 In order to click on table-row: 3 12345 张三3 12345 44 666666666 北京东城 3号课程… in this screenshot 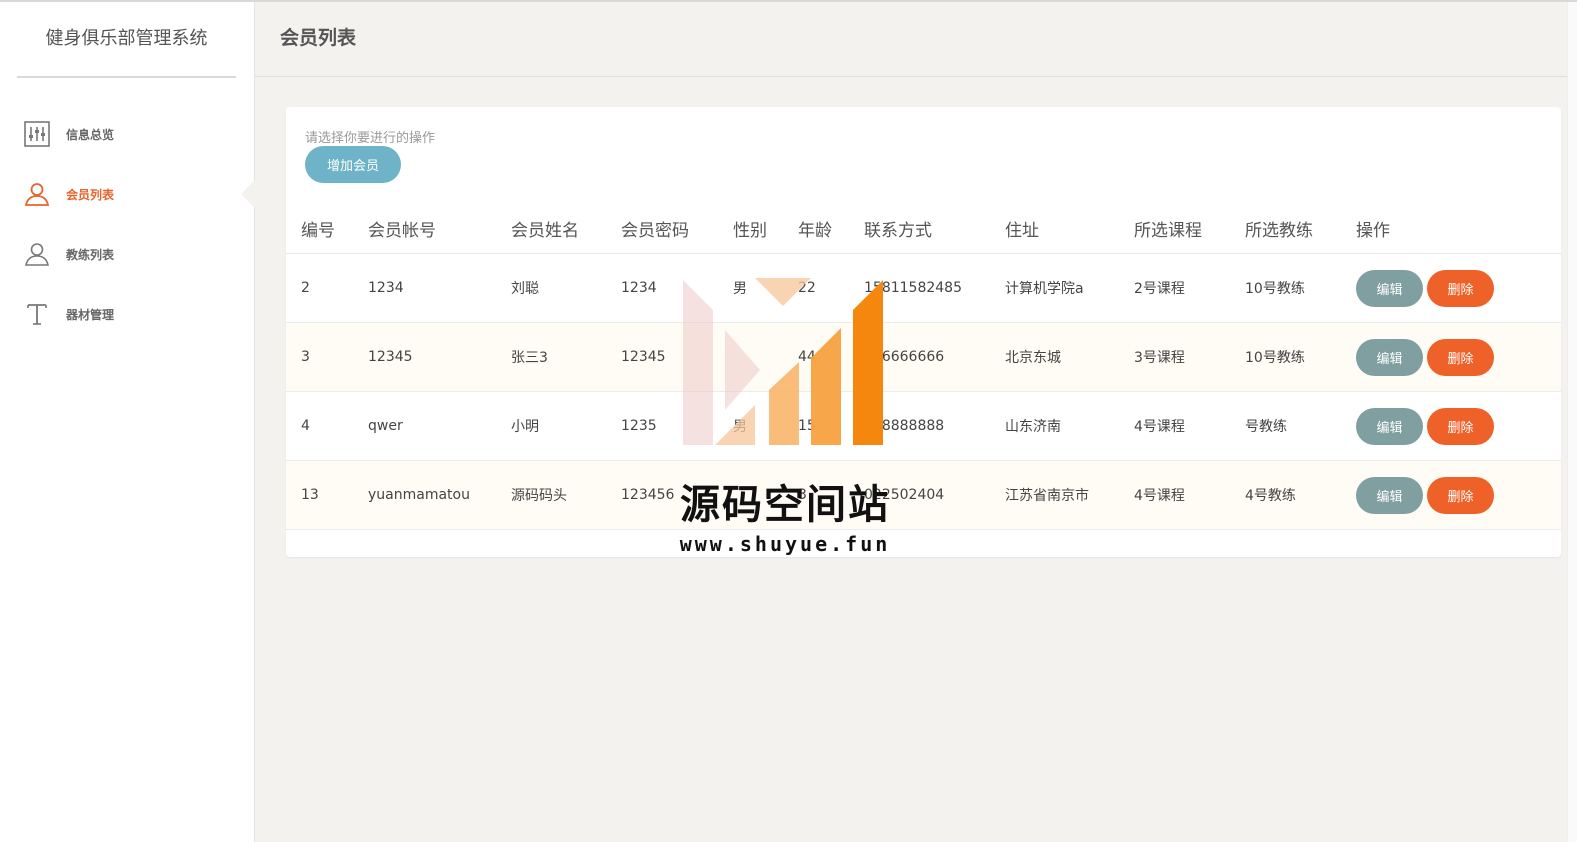, I will do `click(923, 357)`.